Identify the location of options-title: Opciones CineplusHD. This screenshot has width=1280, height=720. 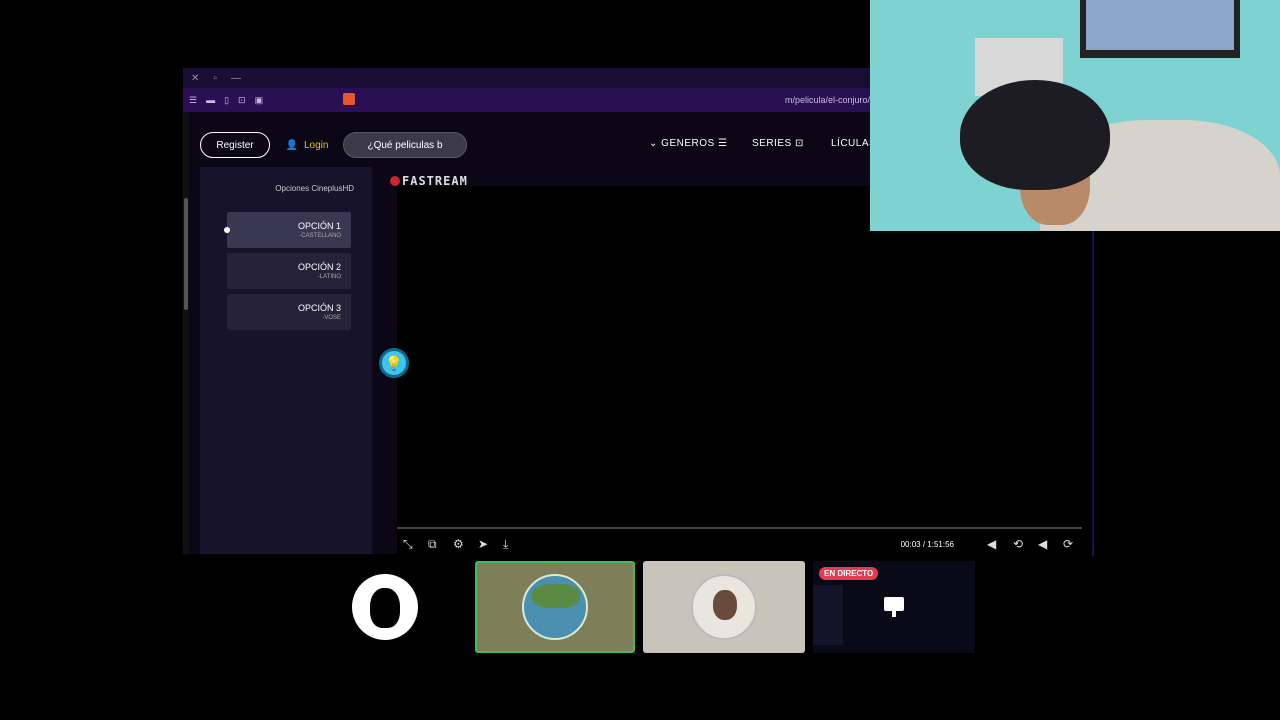
(314, 188).